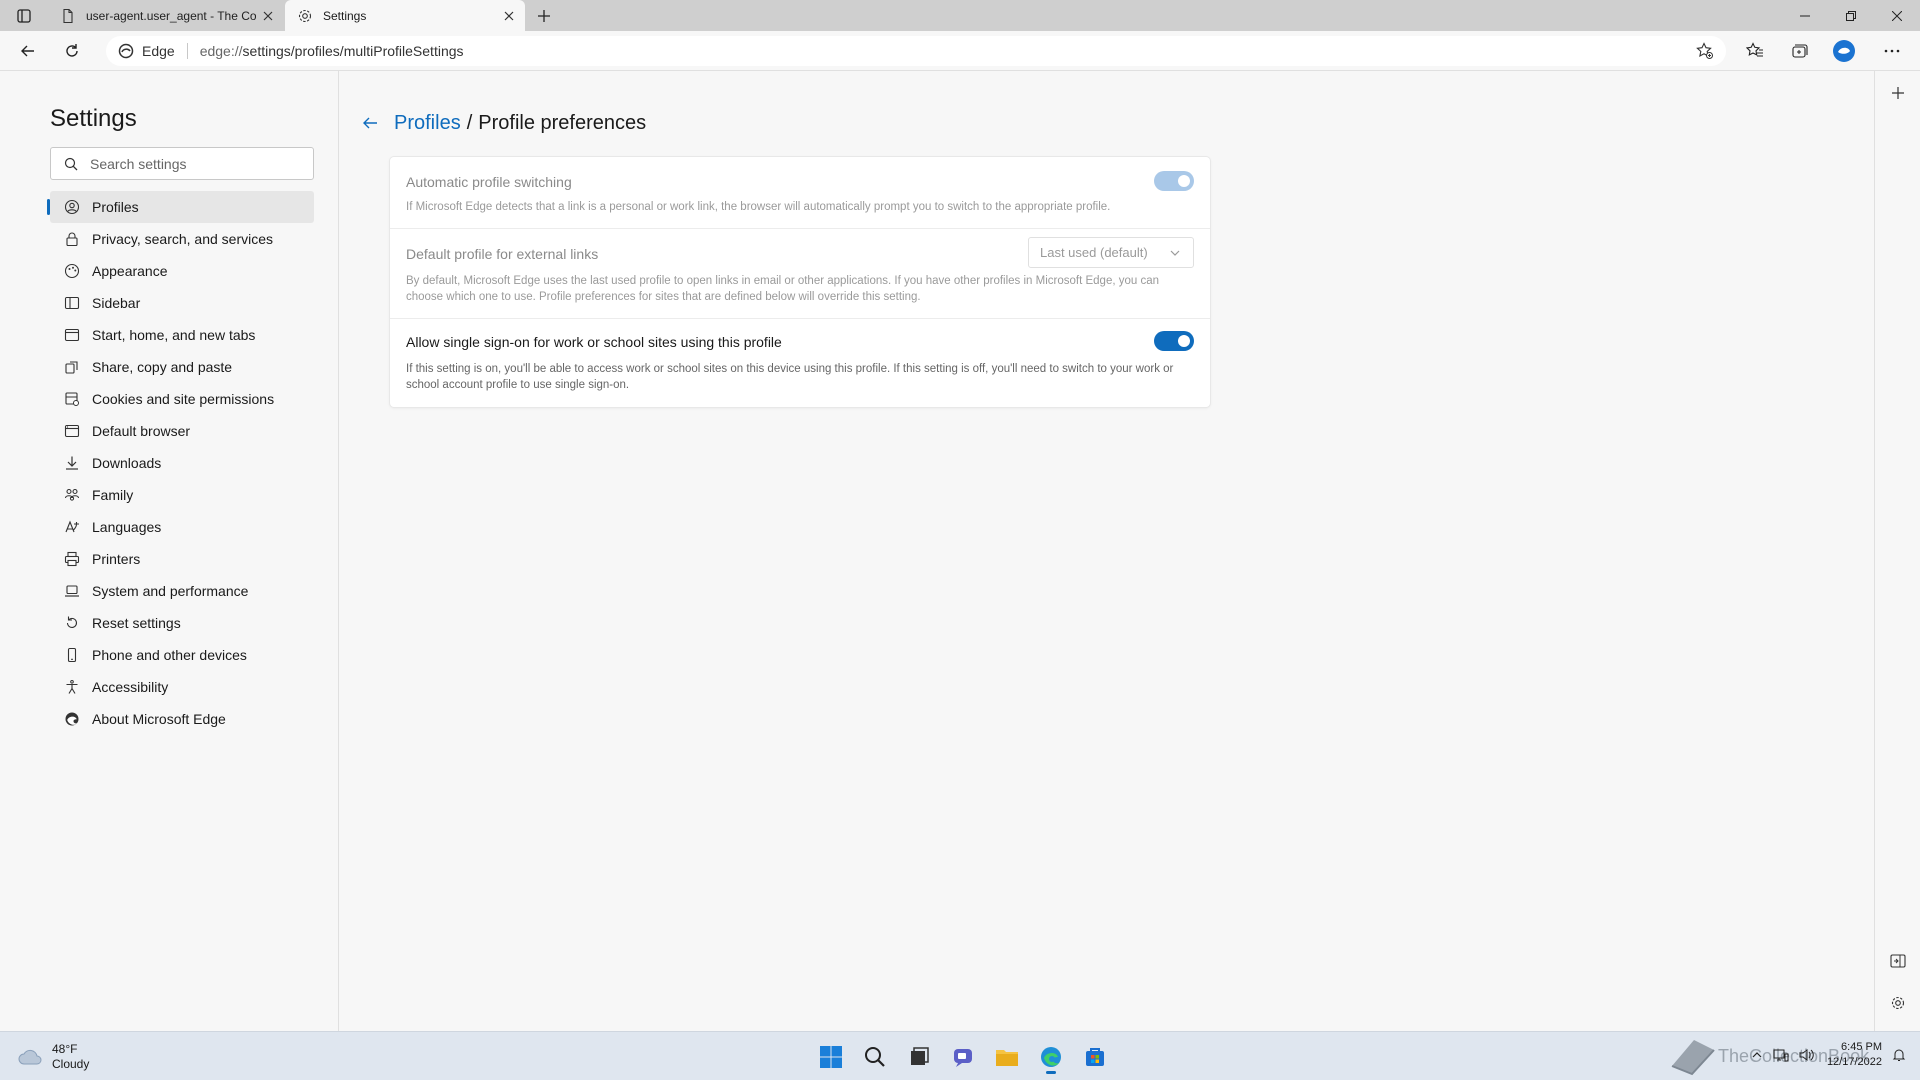 The width and height of the screenshot is (1920, 1080). I want to click on weather-widget: 48°F Cloudy, so click(53, 1057).